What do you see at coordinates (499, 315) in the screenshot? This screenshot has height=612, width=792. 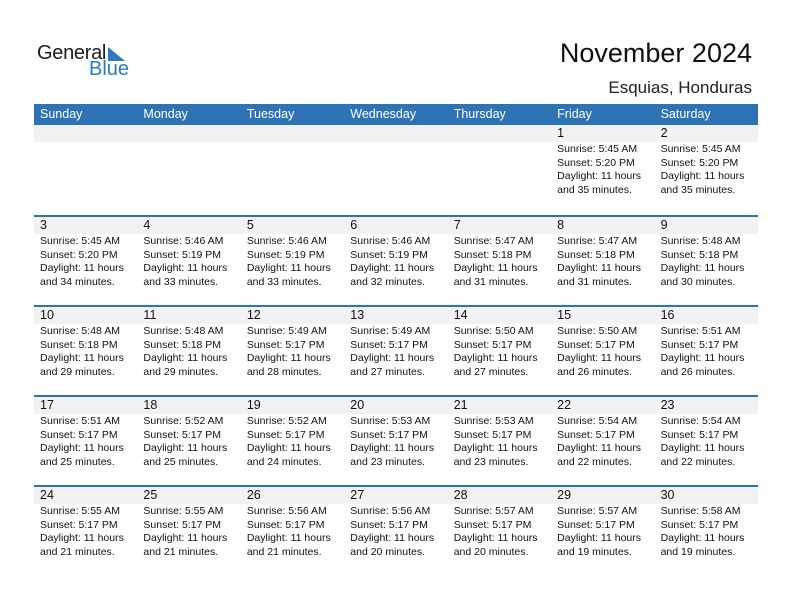 I see `day-number: 14` at bounding box center [499, 315].